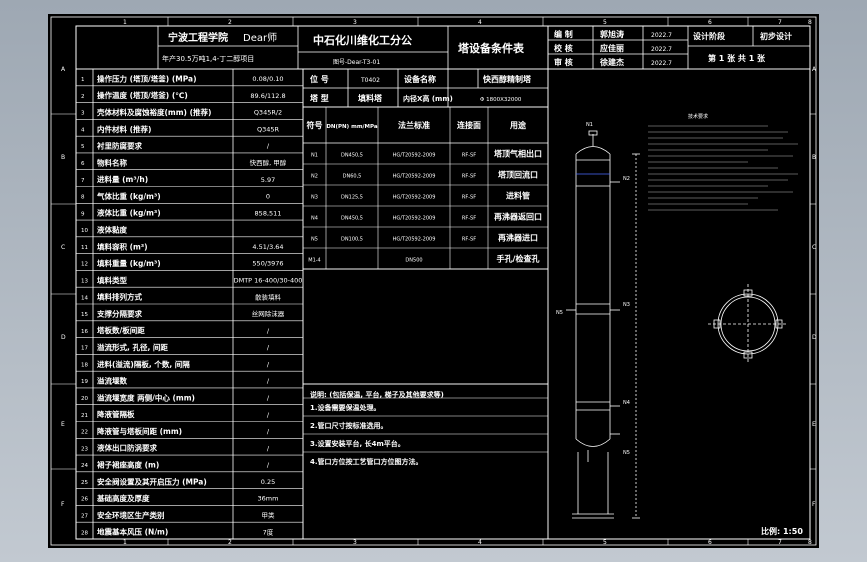  What do you see at coordinates (268, 129) in the screenshot?
I see `param-value: Q345R` at bounding box center [268, 129].